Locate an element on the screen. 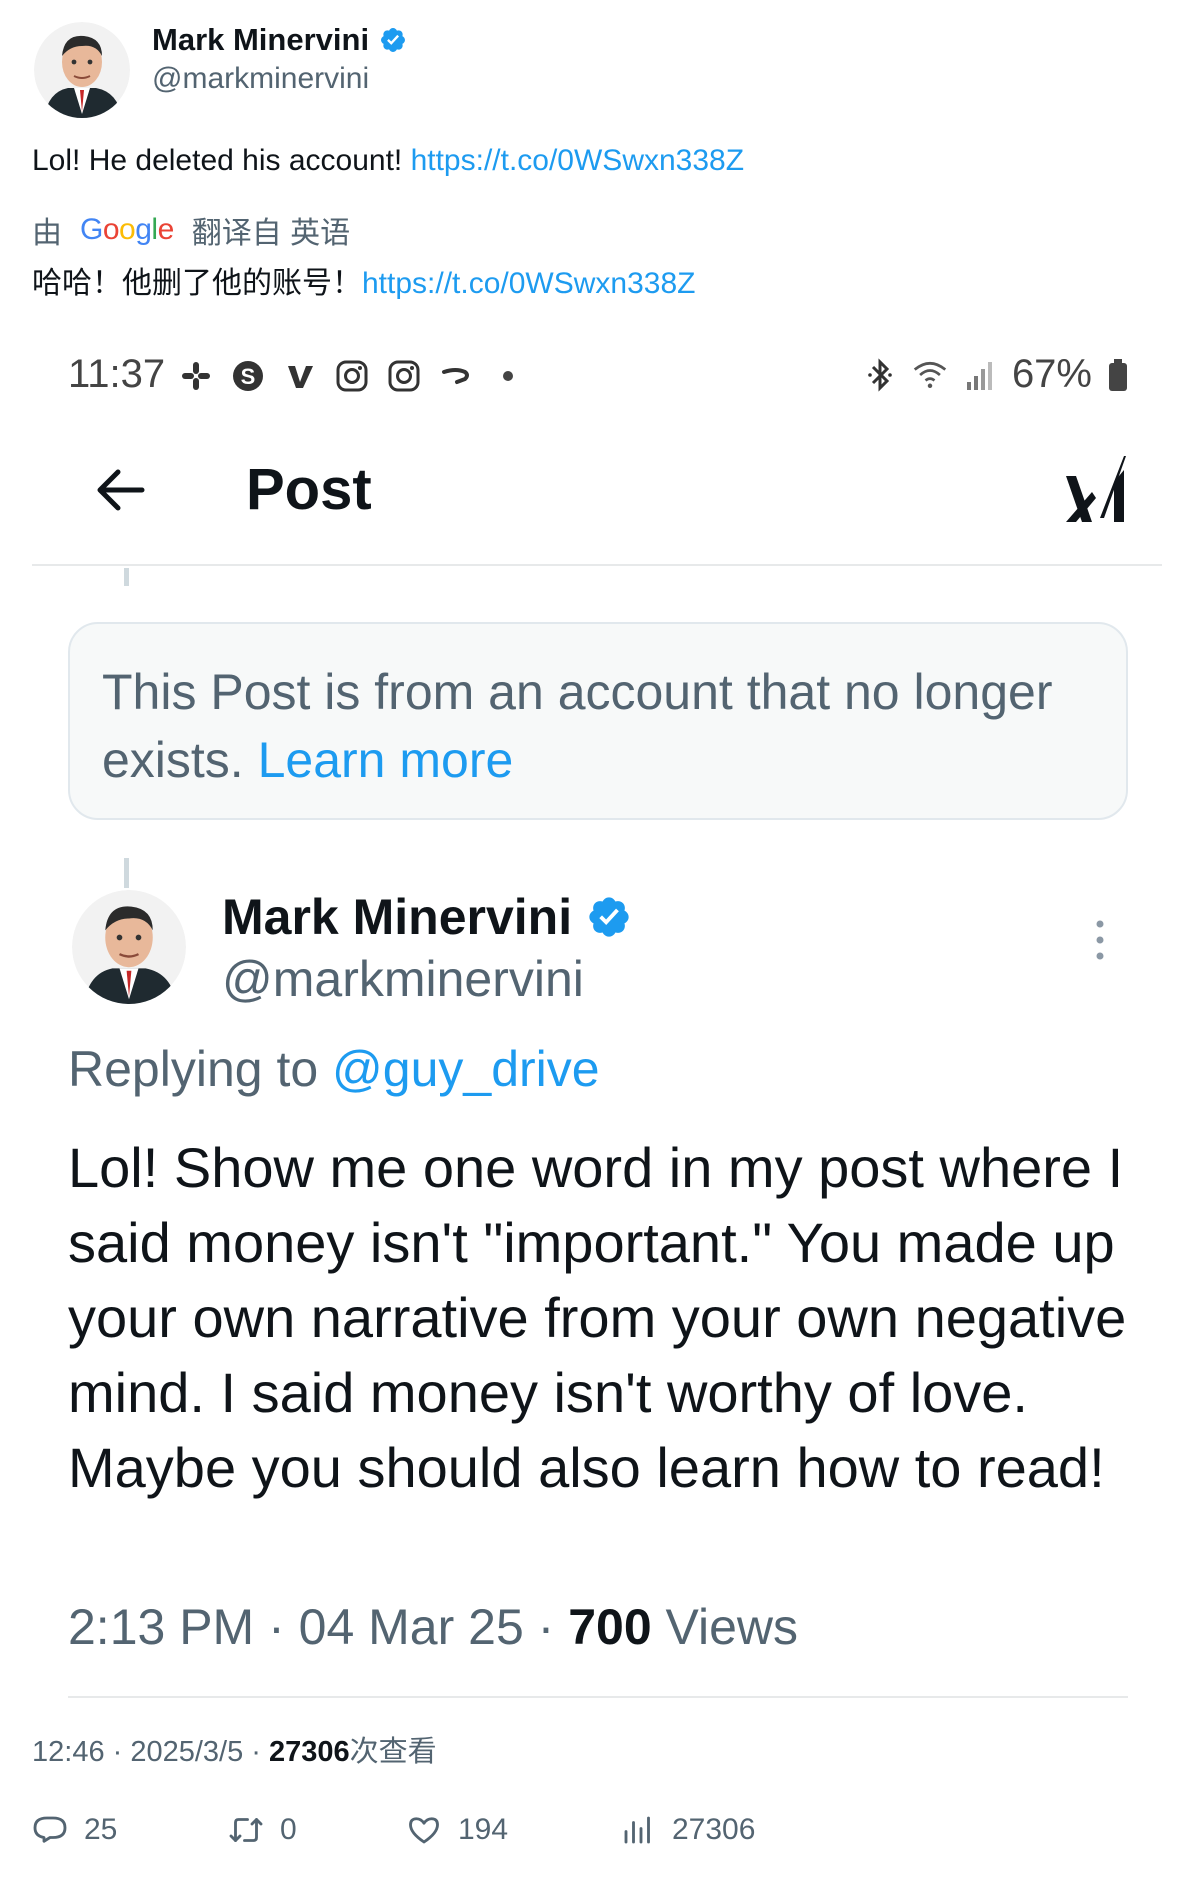 The height and width of the screenshot is (1884, 1196). tweet-text-body: Lol! He deleted his account! is located at coordinates (221, 160).